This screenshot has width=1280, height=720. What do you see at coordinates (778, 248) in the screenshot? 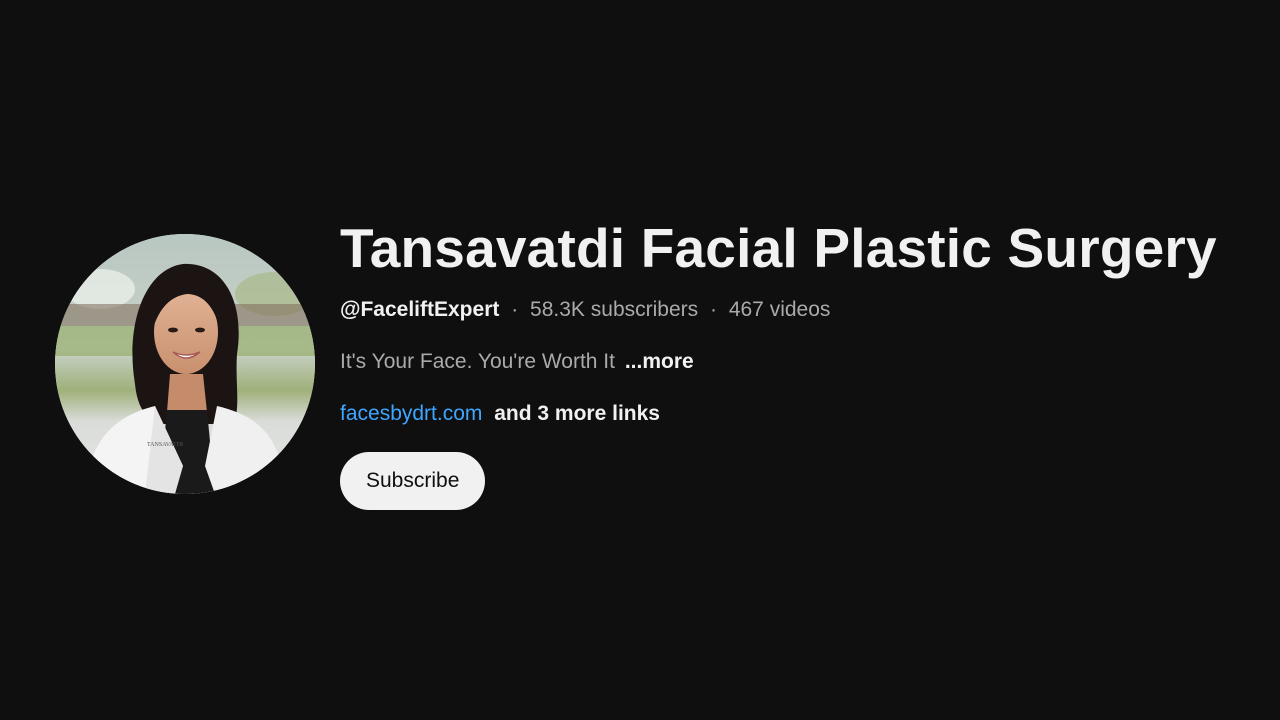
I see `channel-title: Tansavatdi Facial Plastic Surgery` at bounding box center [778, 248].